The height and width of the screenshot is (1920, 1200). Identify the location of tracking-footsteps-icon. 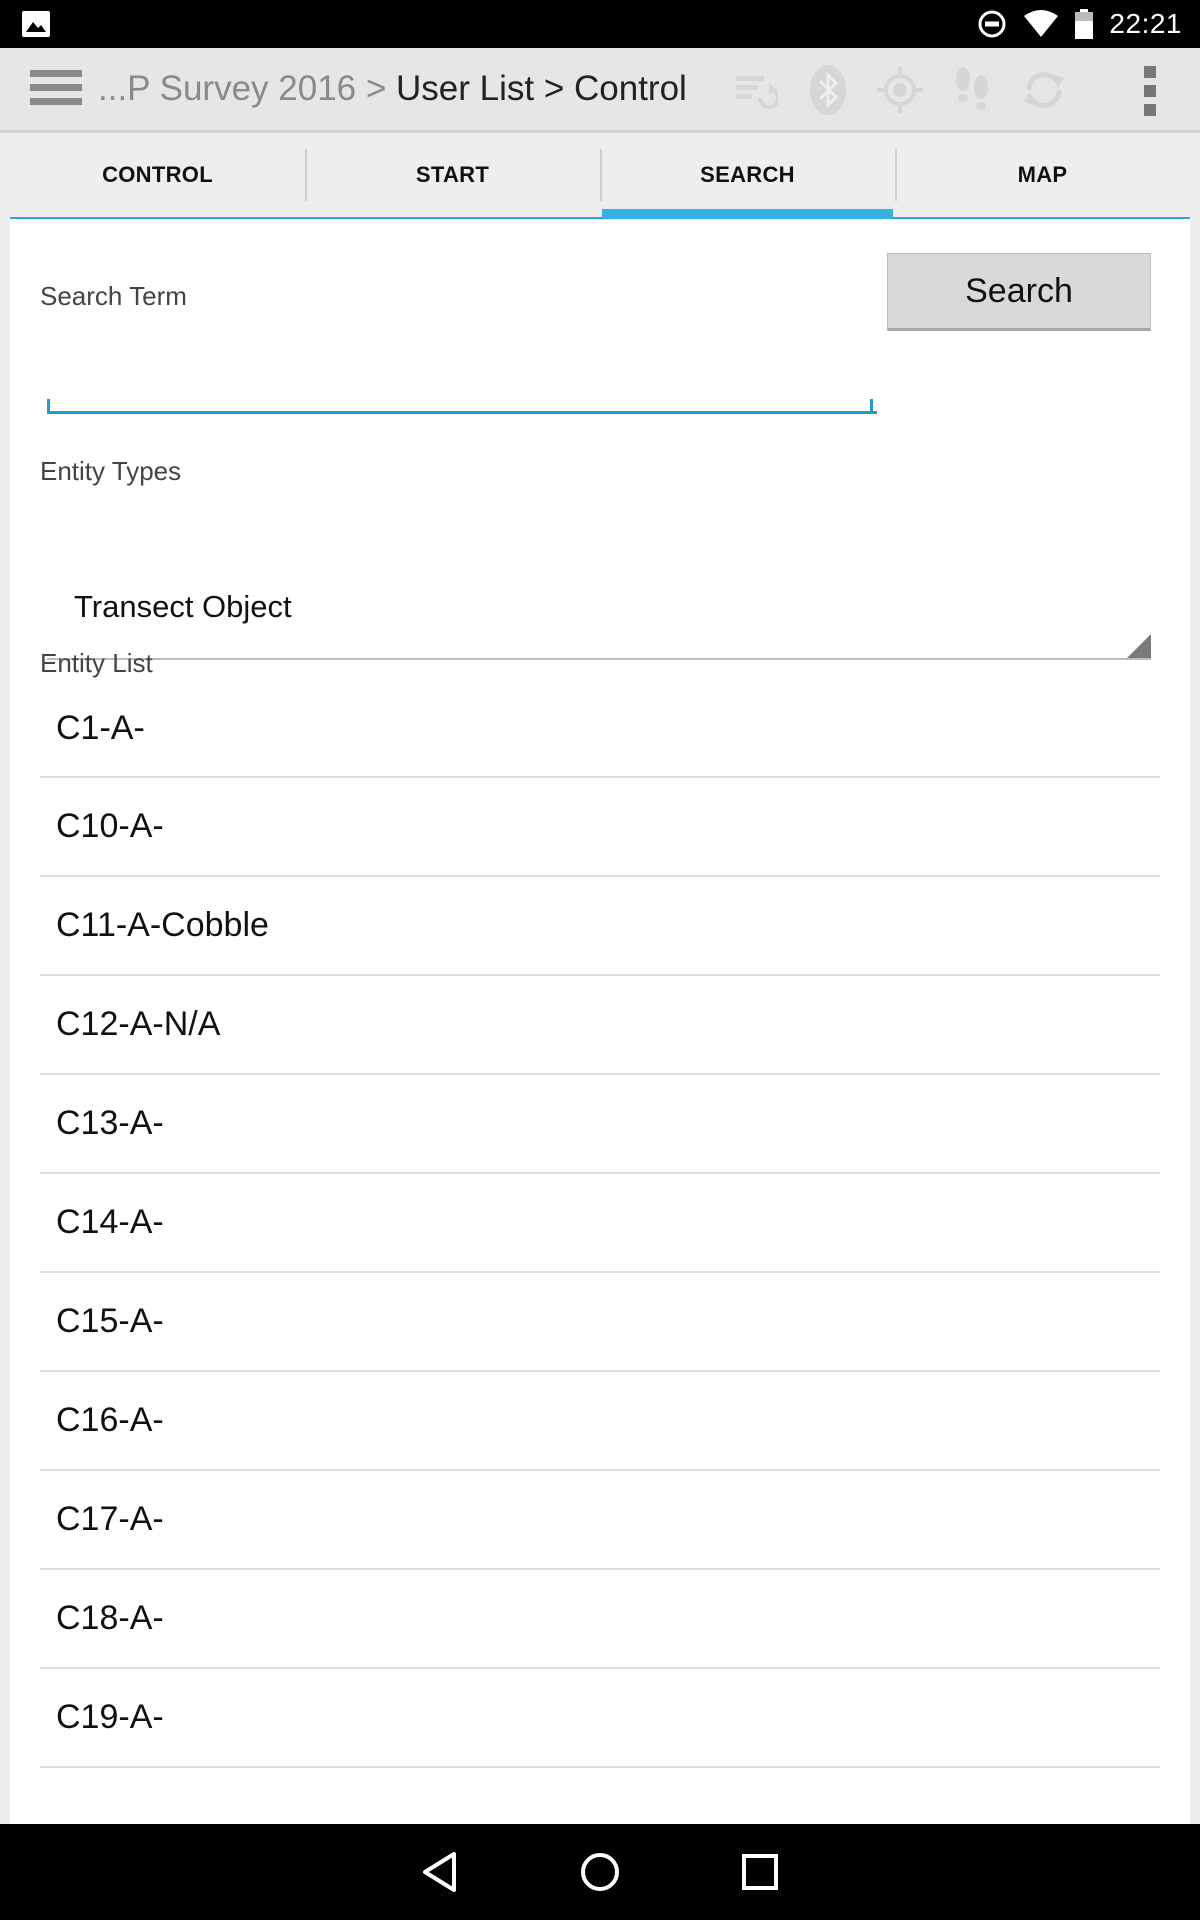
(972, 90).